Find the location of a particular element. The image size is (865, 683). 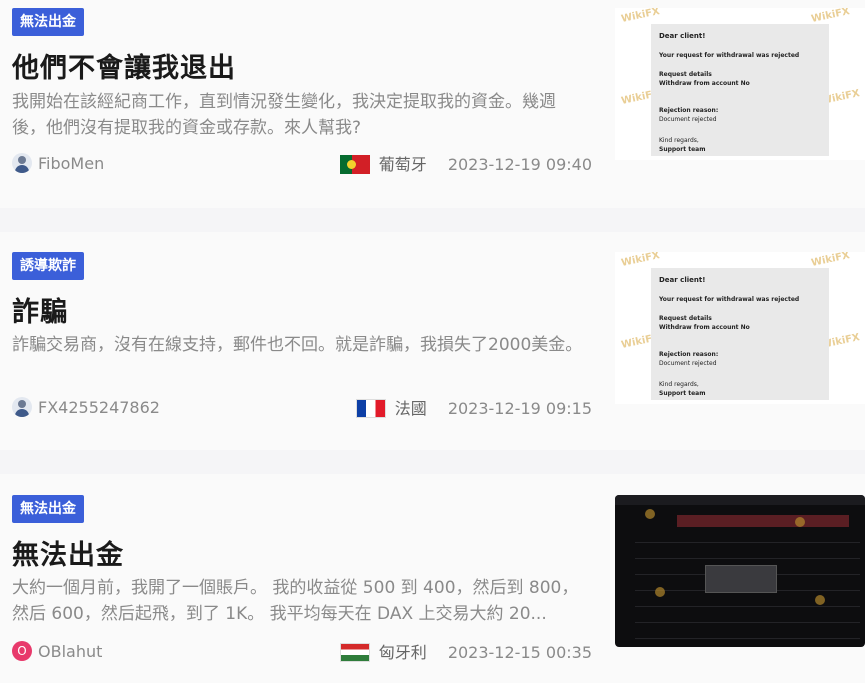

user-avatar-icon: O is located at coordinates (22, 651).